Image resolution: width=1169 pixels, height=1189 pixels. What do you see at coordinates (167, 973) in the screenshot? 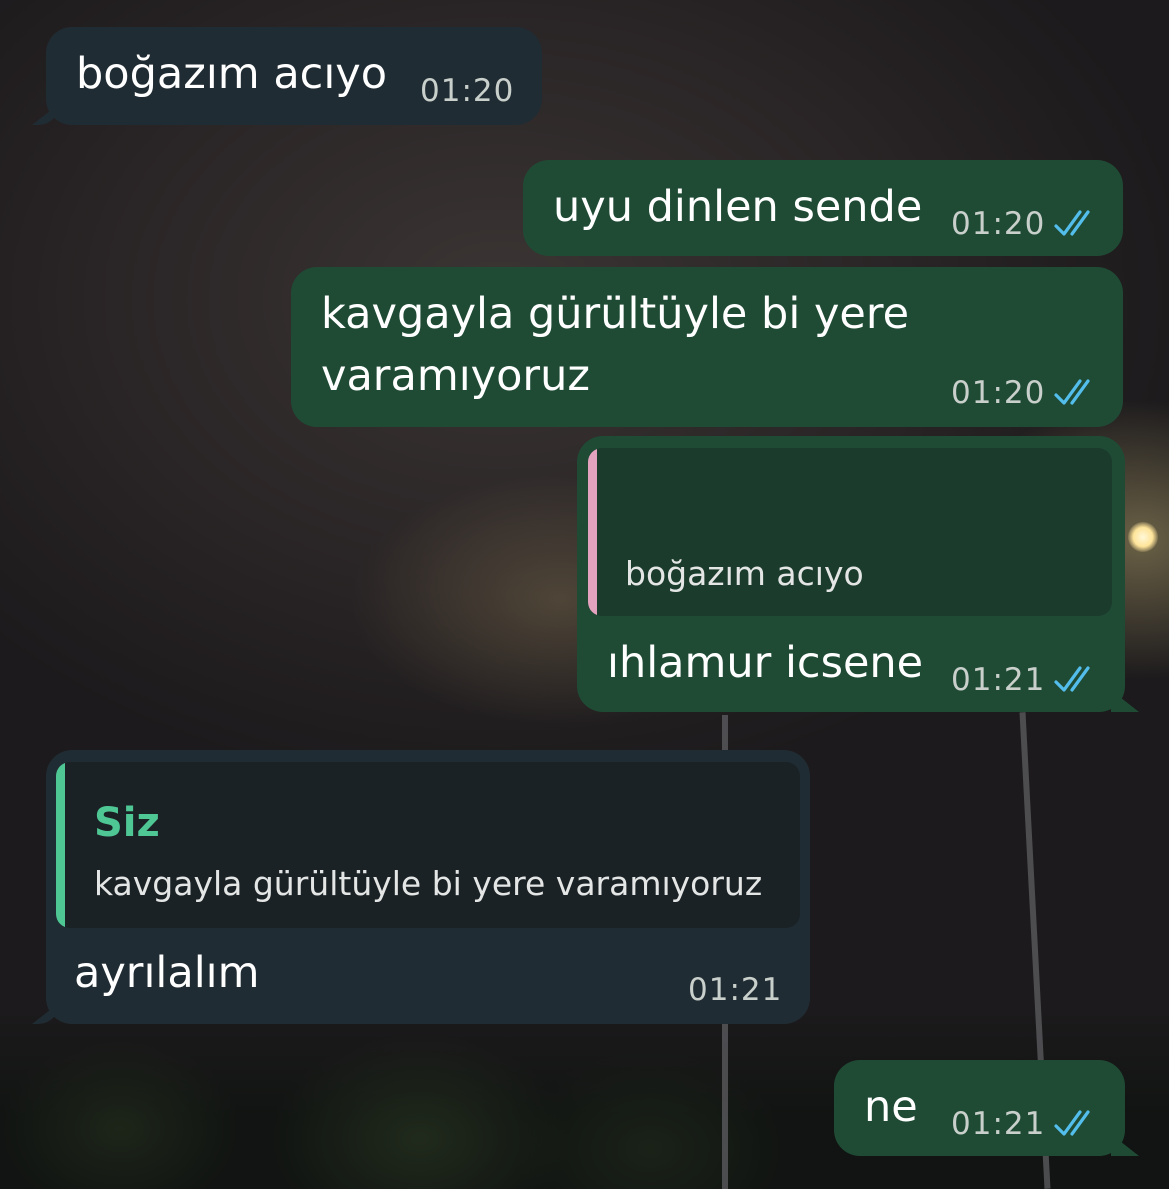
I see `message-text: ayrılalım` at bounding box center [167, 973].